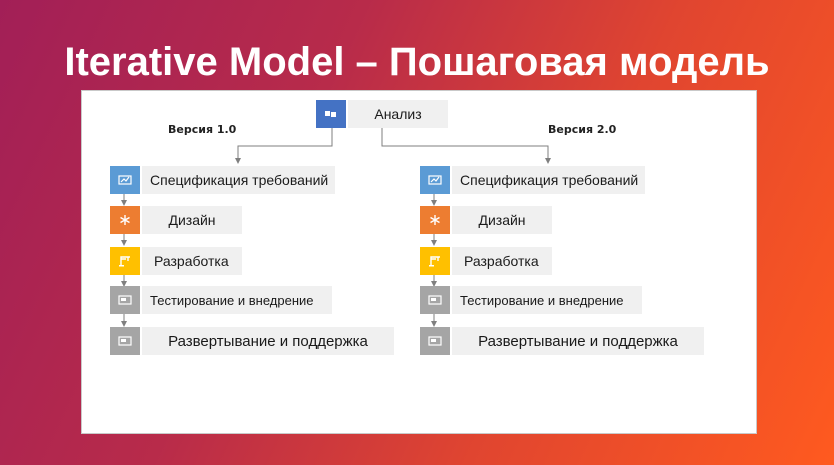  I want to click on v1-step-deploy: Развертывание и поддержка, so click(252, 341).